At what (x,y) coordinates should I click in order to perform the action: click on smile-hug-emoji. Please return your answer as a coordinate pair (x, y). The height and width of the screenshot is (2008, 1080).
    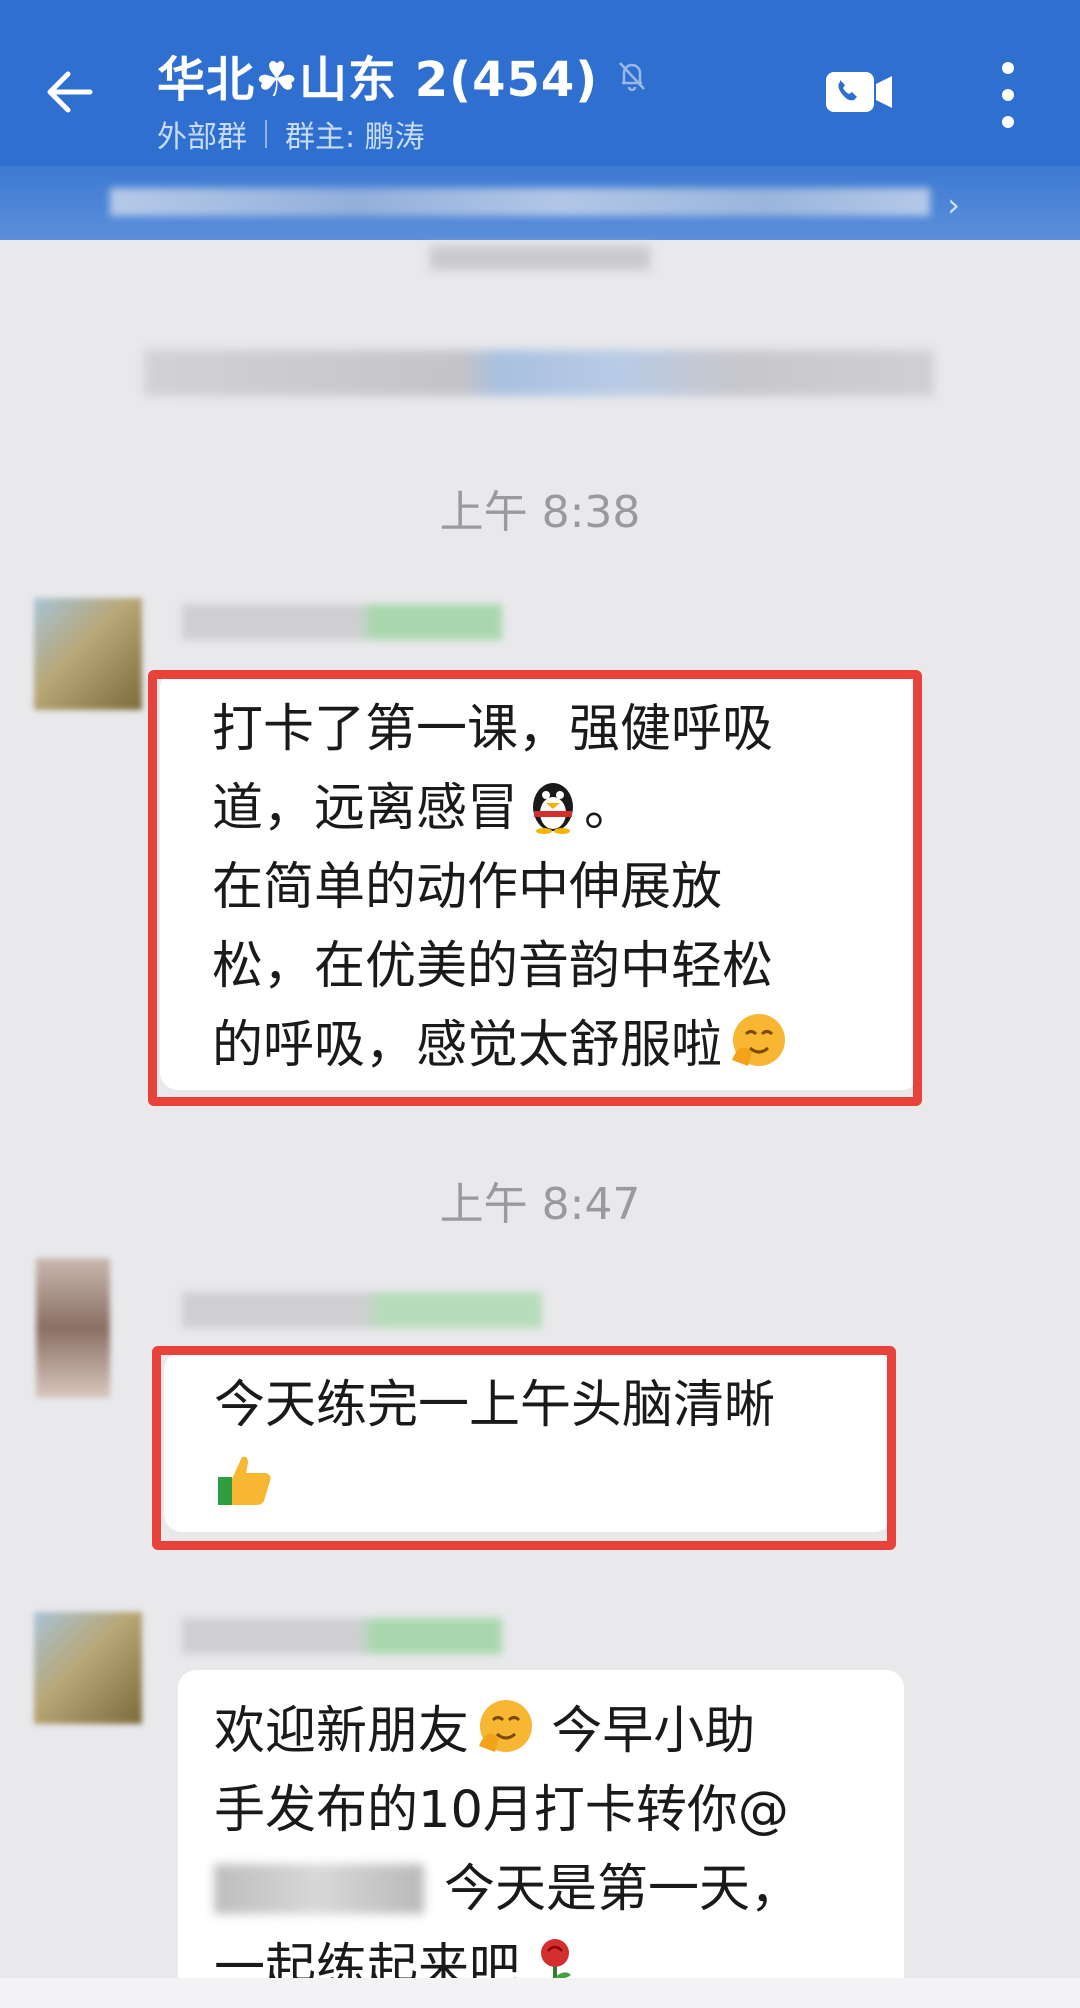
    Looking at the image, I should click on (506, 1726).